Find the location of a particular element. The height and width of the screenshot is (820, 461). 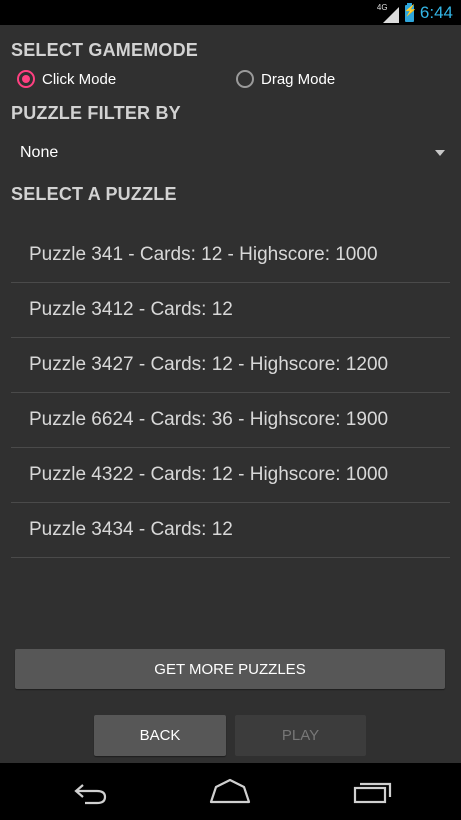

filter-selected-value: None is located at coordinates (39, 152).